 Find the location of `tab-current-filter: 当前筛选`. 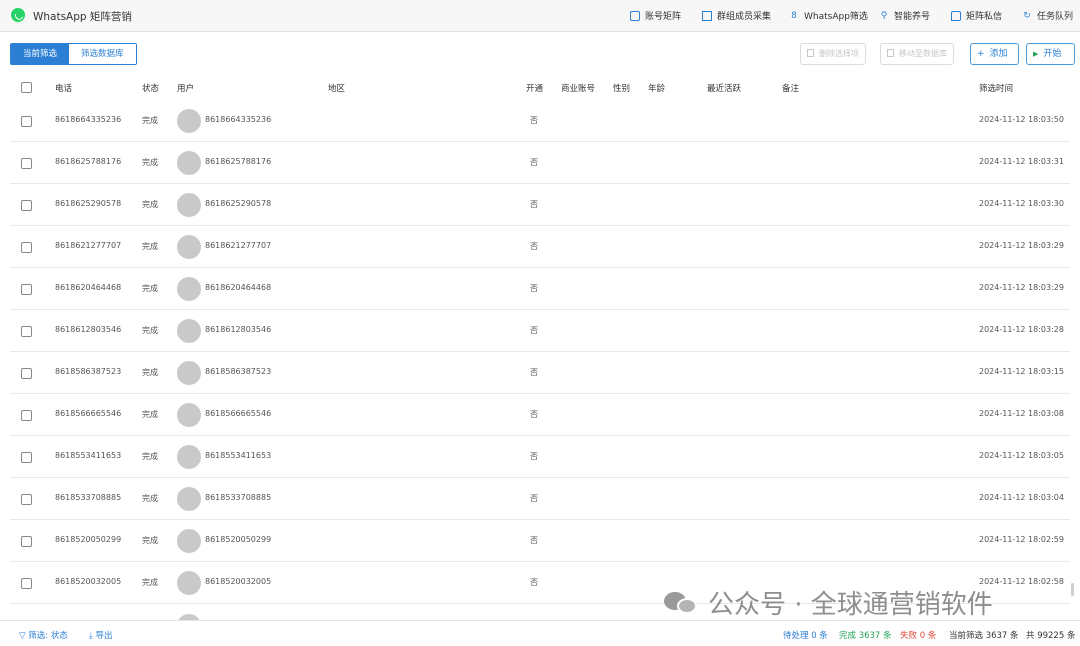

tab-current-filter: 当前筛选 is located at coordinates (40, 54).